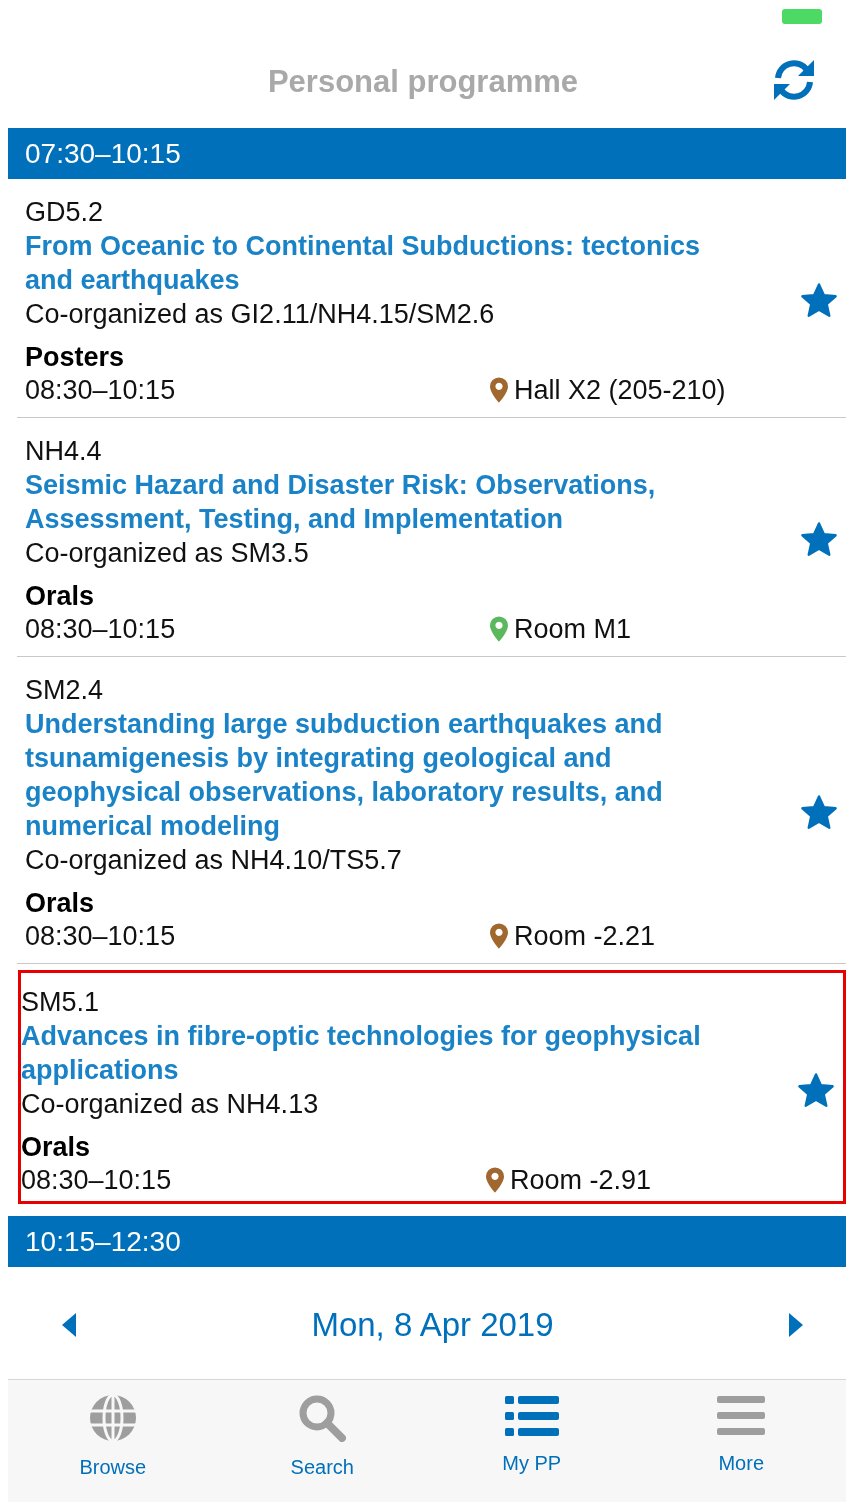 Image resolution: width=846 pixels, height=1502 pixels. I want to click on page-title: Personal programme, so click(423, 82).